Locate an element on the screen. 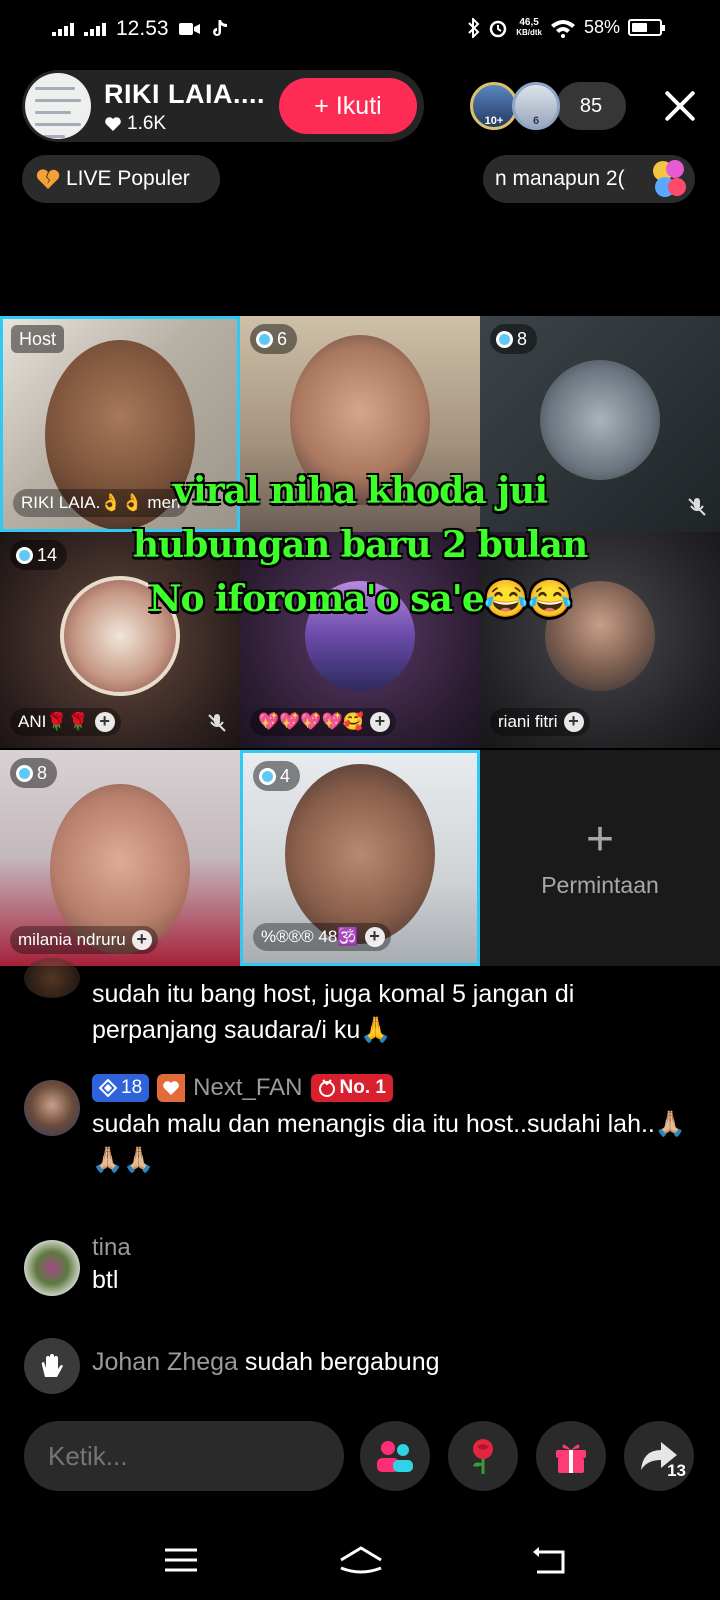 This screenshot has width=720, height=1600. rose-gift-button is located at coordinates (483, 1456).